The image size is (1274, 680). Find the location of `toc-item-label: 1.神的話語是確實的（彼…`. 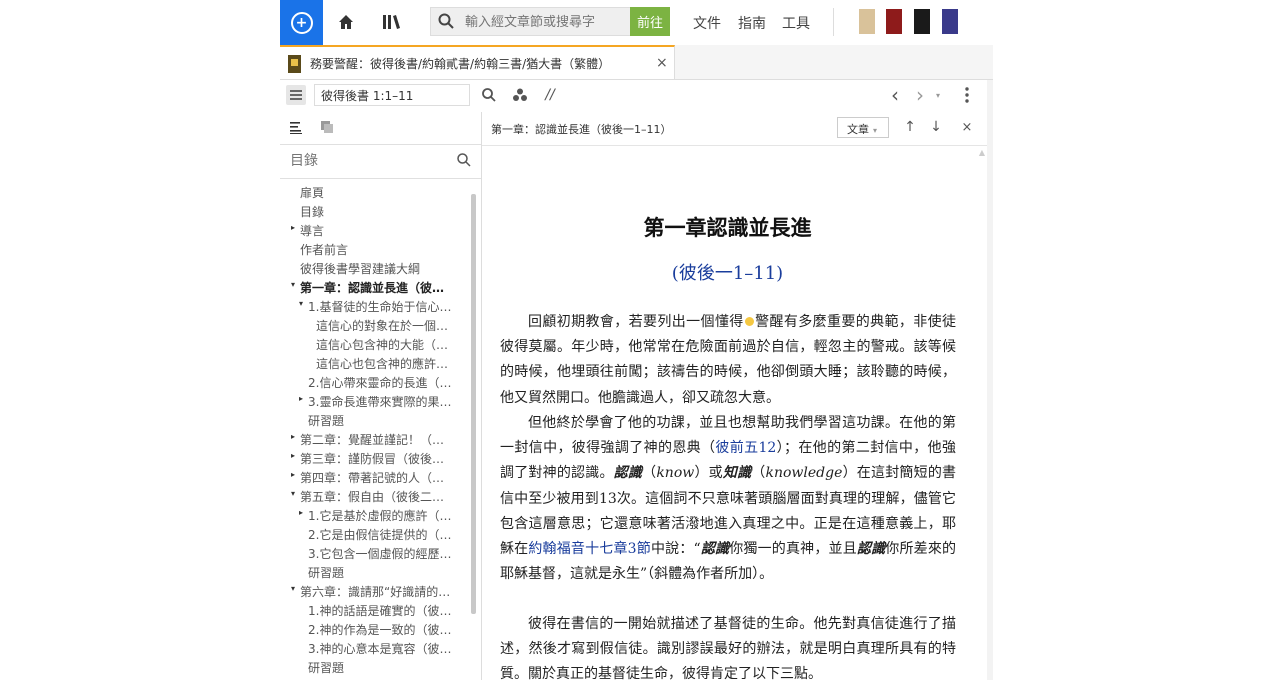

toc-item-label: 1.神的話語是確實的（彼… is located at coordinates (380, 611).